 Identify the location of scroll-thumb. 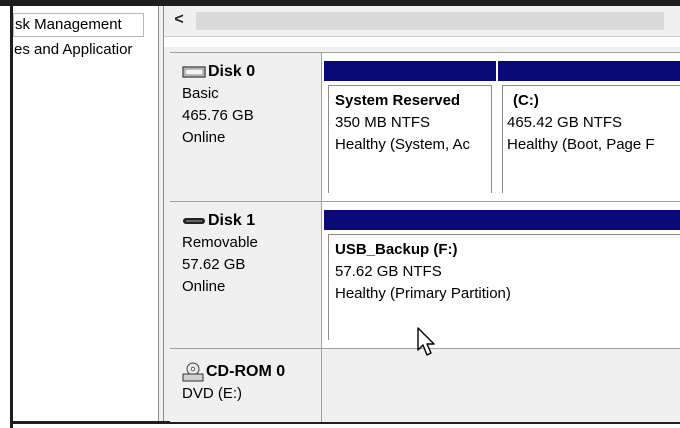
(430, 21).